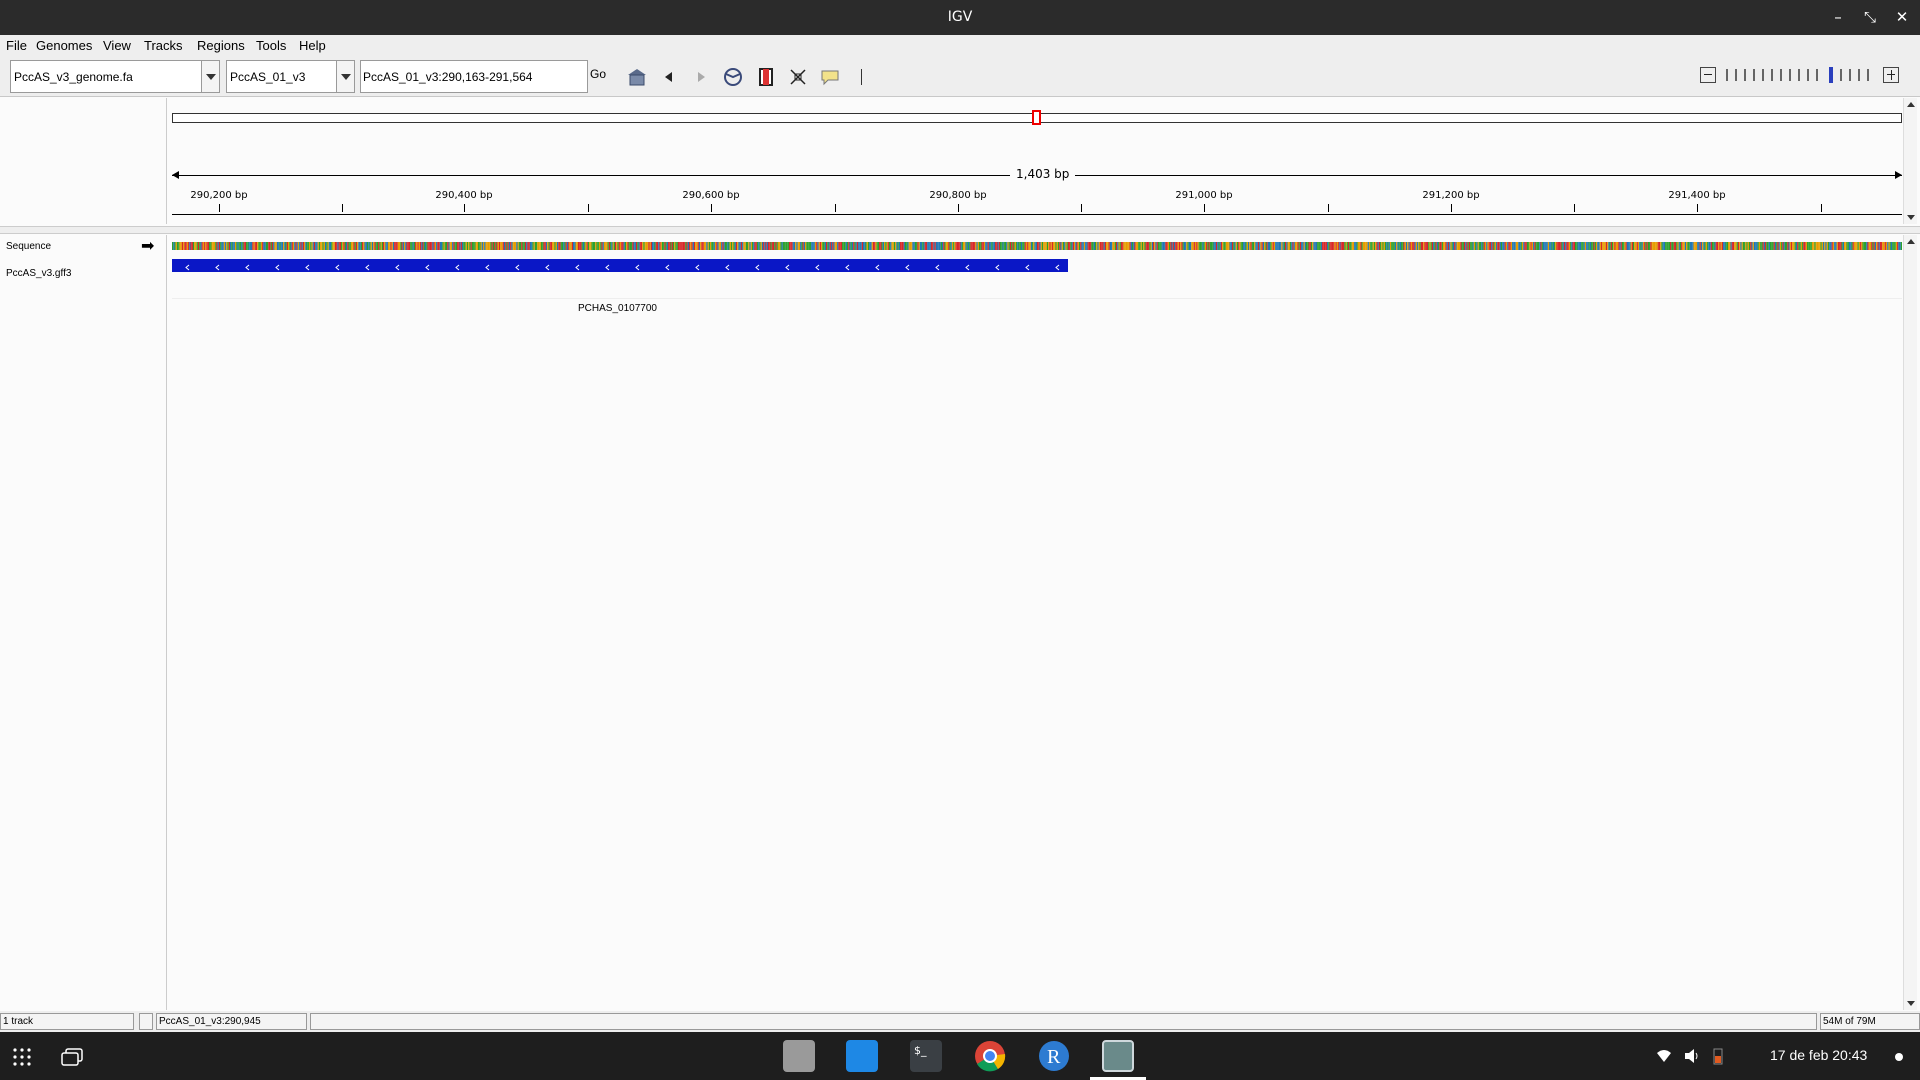 This screenshot has width=1920, height=1080. I want to click on strand-chevron, so click(607, 267).